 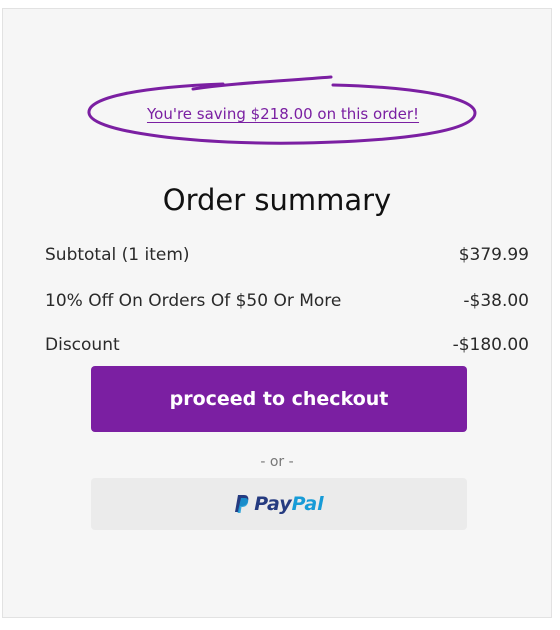 What do you see at coordinates (493, 255) in the screenshot?
I see `subtotal-value: $379.99` at bounding box center [493, 255].